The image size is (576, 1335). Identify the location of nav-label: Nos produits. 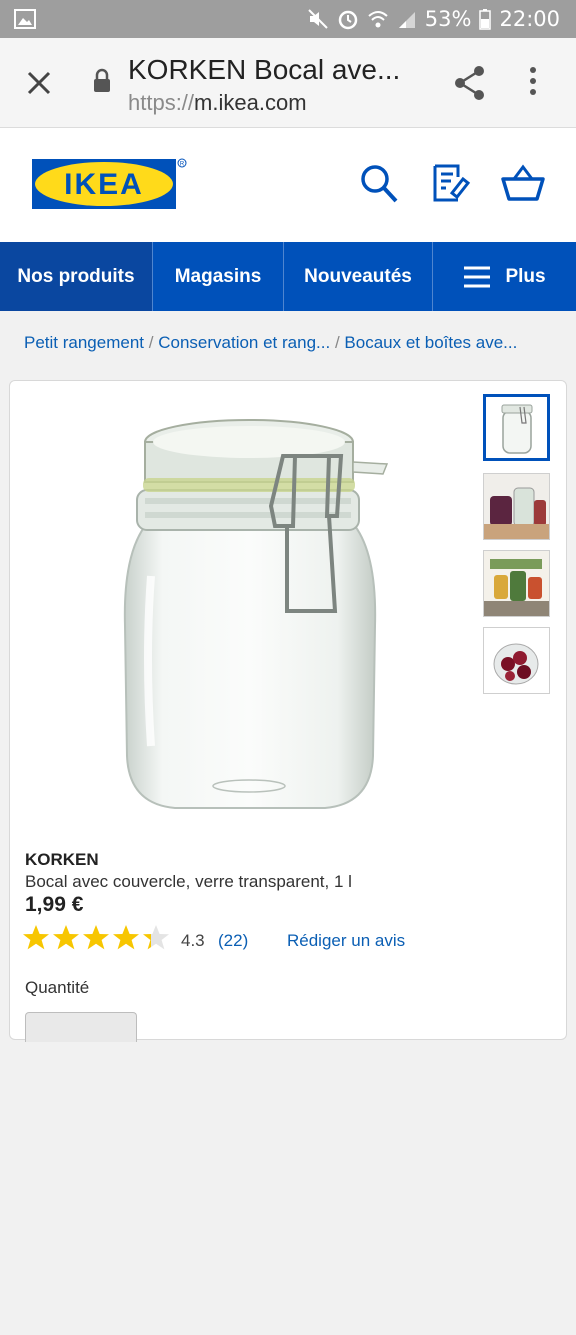
(76, 276).